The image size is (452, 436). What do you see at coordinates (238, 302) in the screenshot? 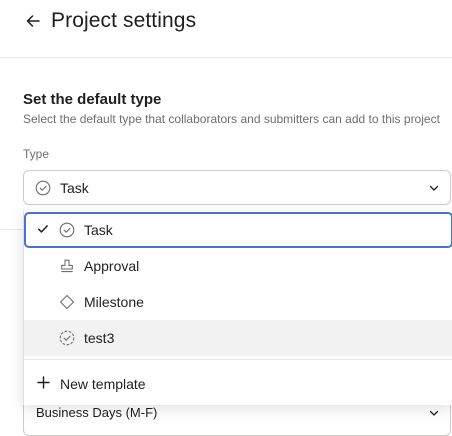
I see `dropdown-option-milestone: Milestone` at bounding box center [238, 302].